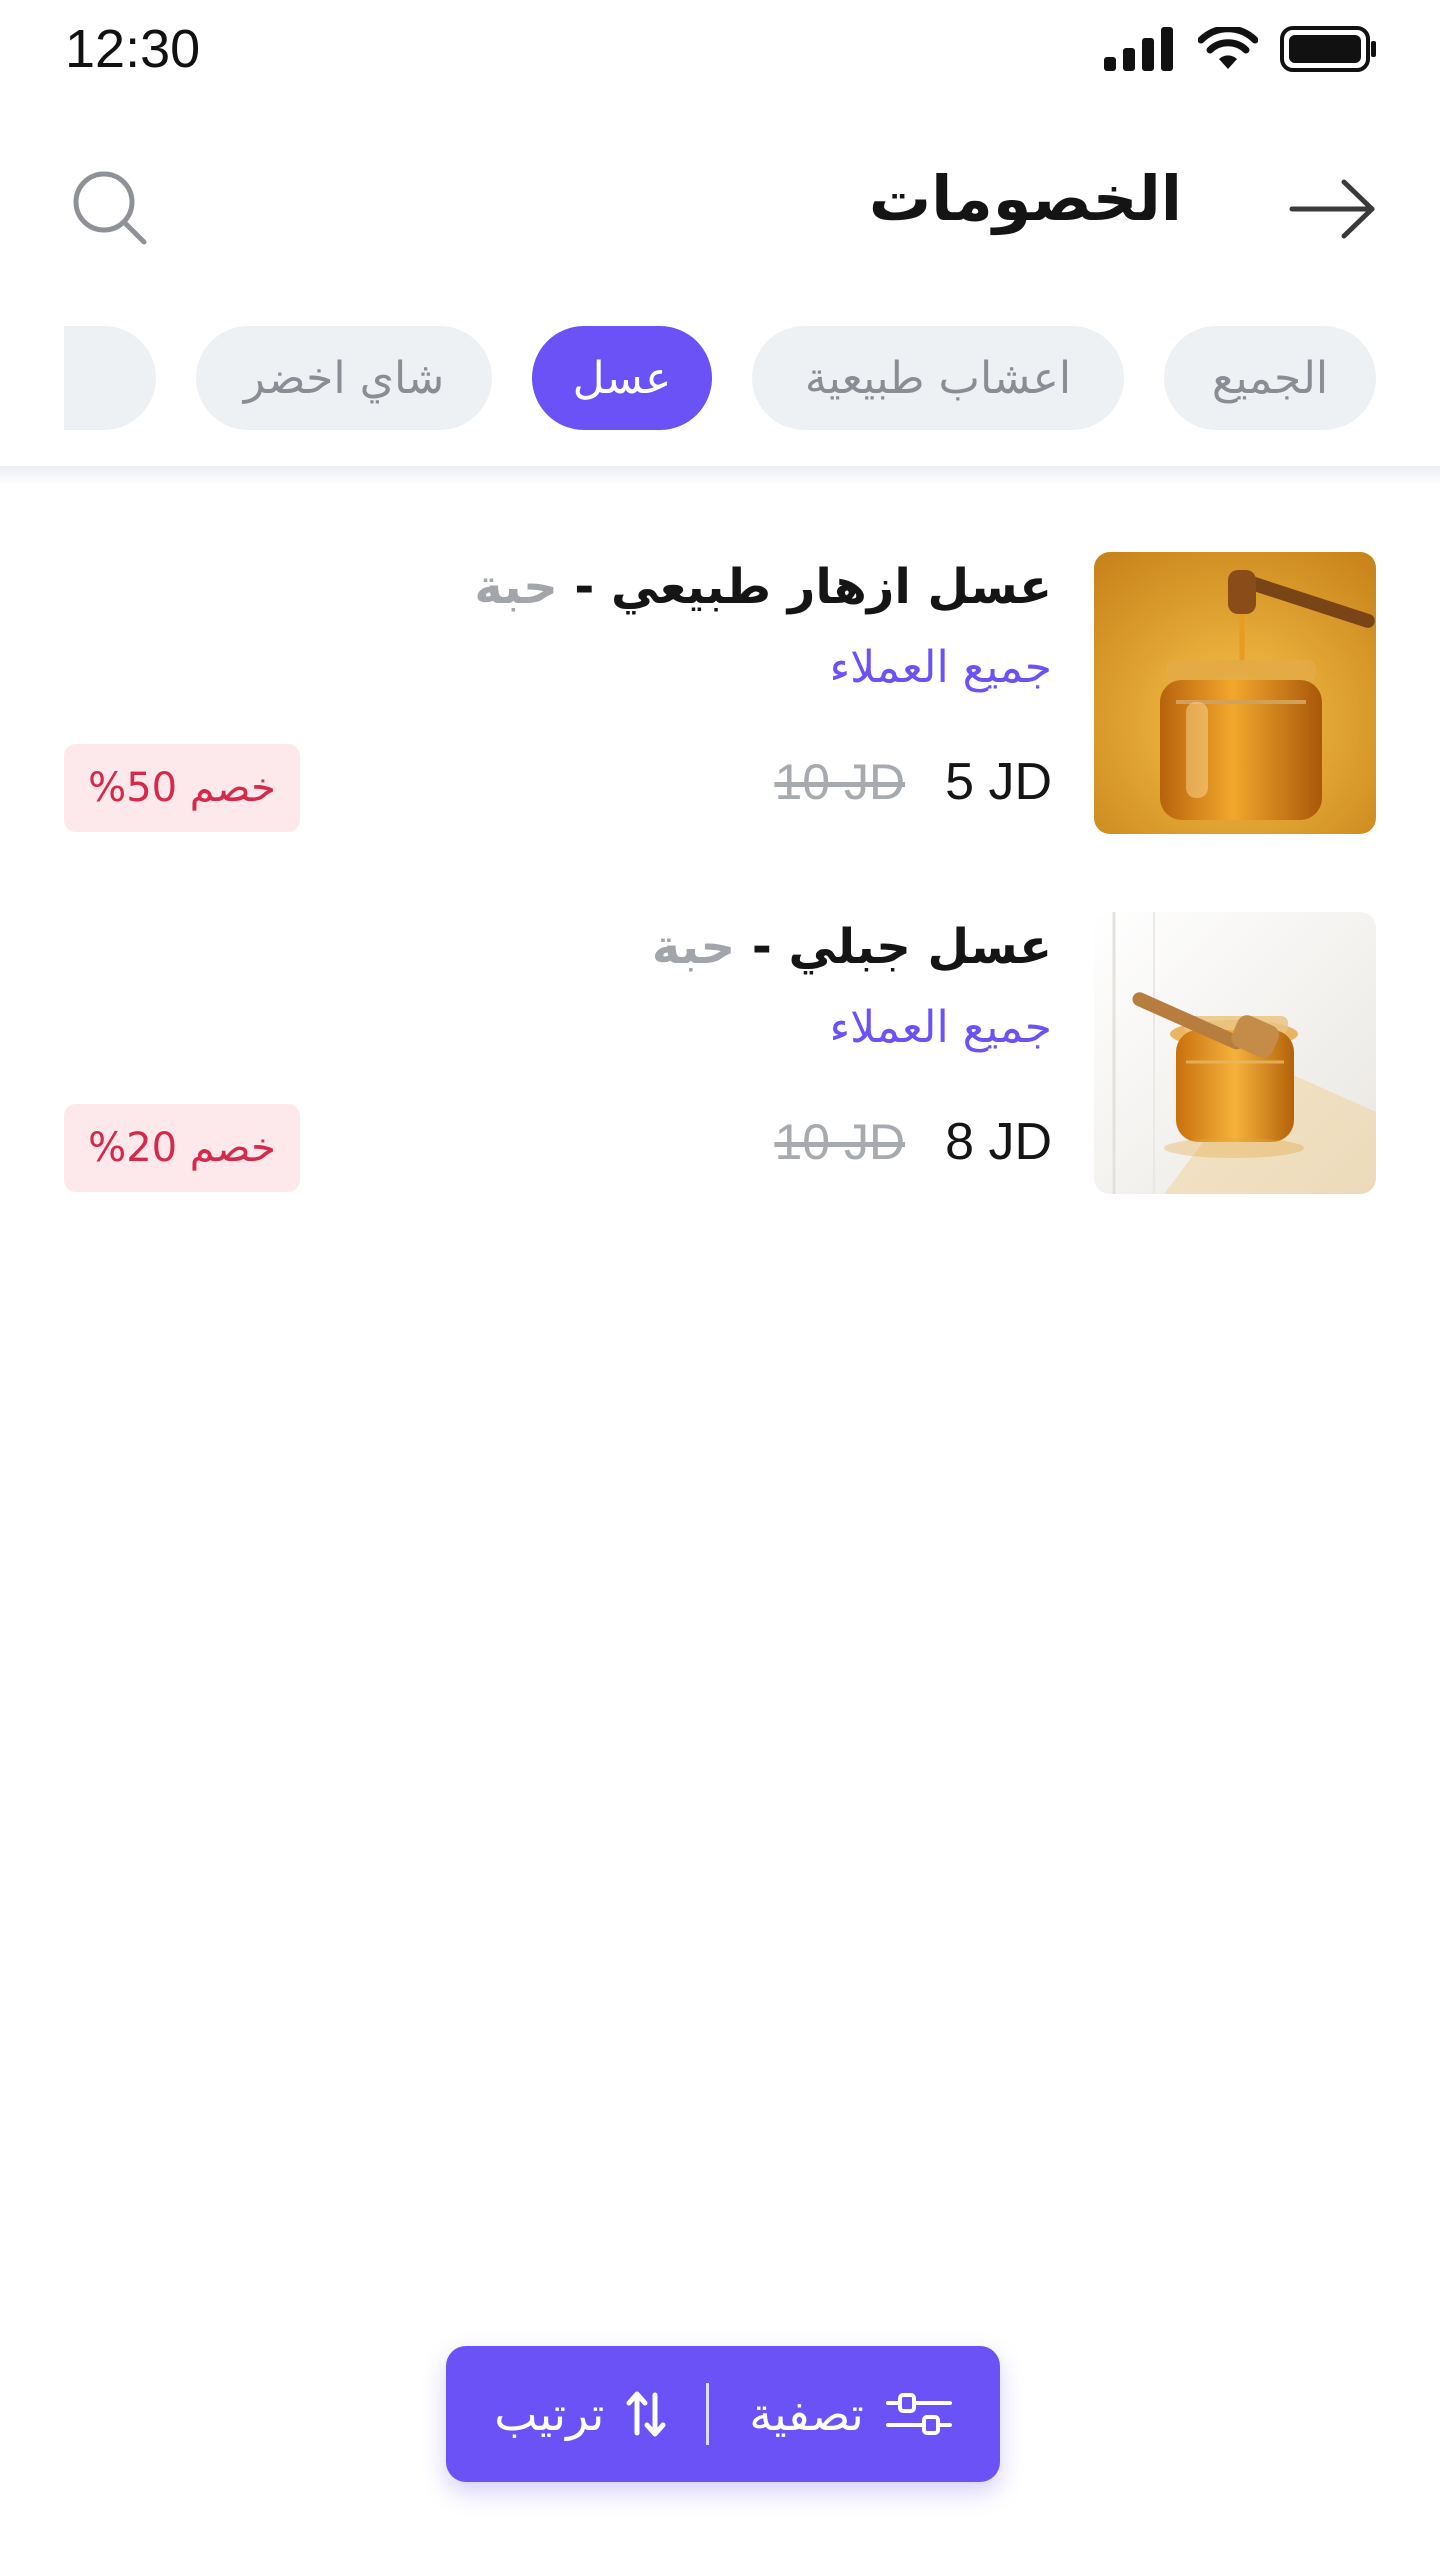 Image resolution: width=1440 pixels, height=2560 pixels. I want to click on back-button, so click(1333, 209).